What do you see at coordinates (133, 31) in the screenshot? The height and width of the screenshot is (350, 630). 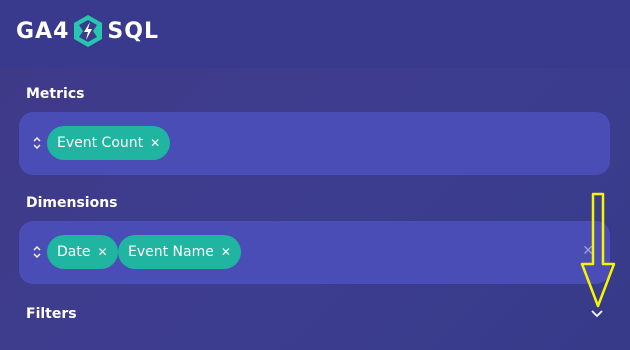 I see `logo-text-sql: SQL` at bounding box center [133, 31].